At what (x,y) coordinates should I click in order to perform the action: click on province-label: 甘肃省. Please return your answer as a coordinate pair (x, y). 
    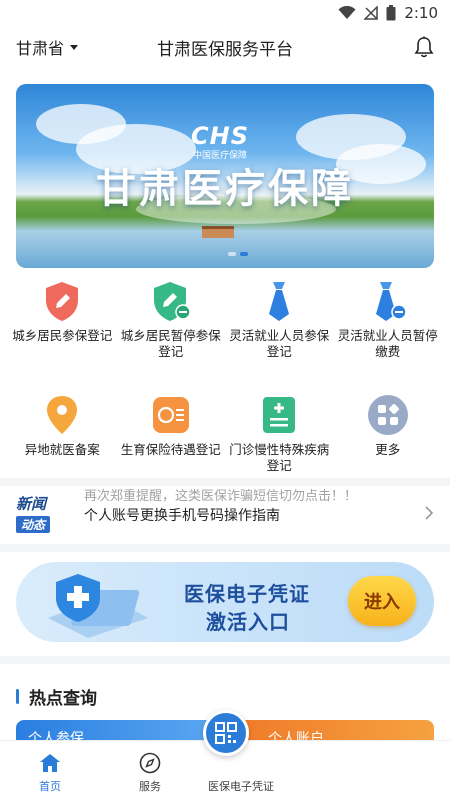
    Looking at the image, I should click on (40, 48).